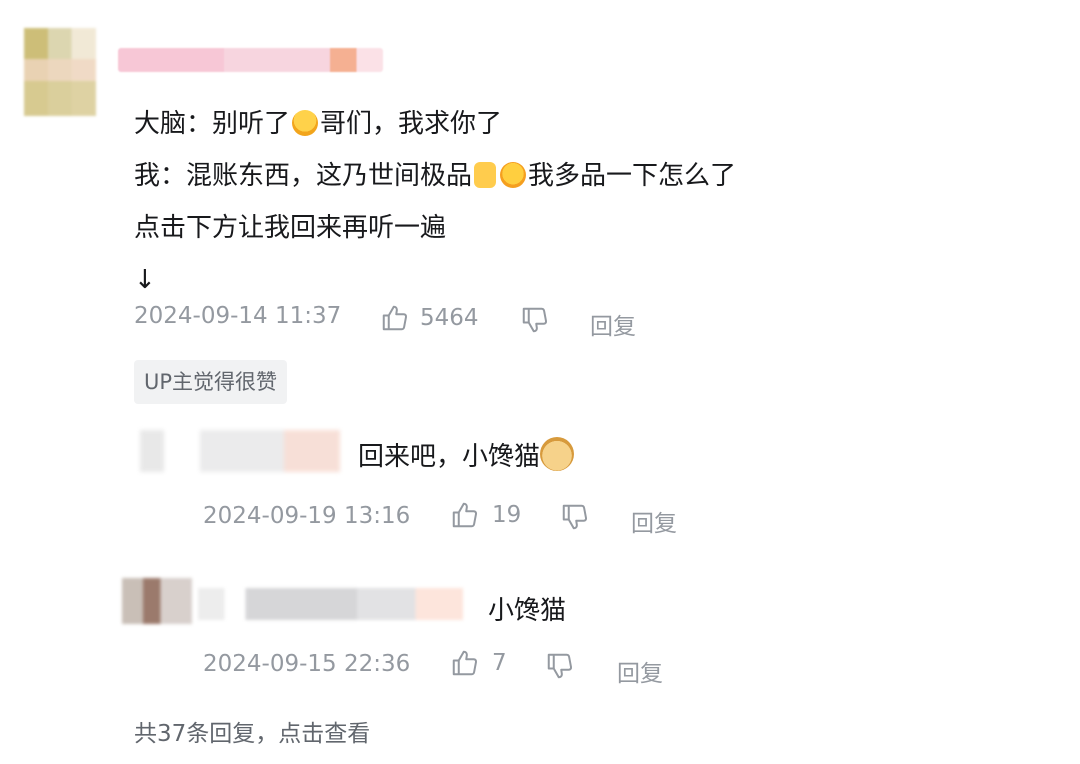 This screenshot has height=764, width=1080. Describe the element at coordinates (252, 731) in the screenshot. I see `view-more-replies-link: 共37条回复，点击查看` at that location.